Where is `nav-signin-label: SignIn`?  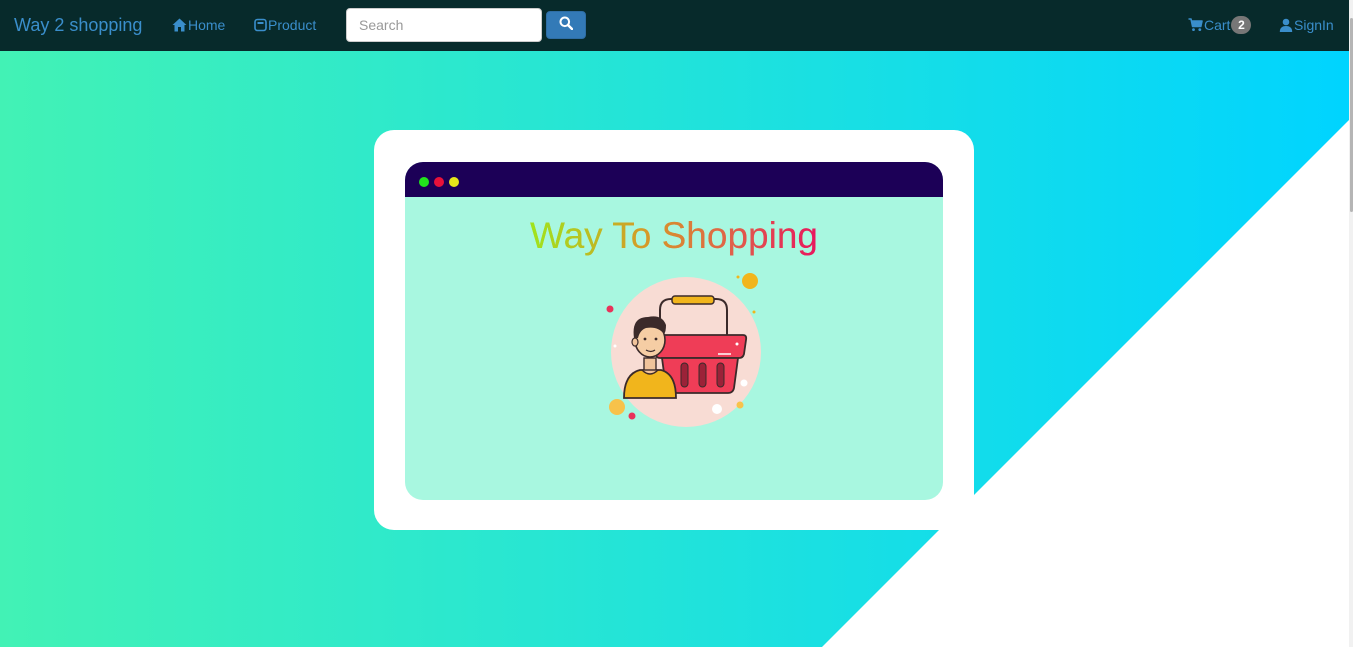
nav-signin-label: SignIn is located at coordinates (1314, 25).